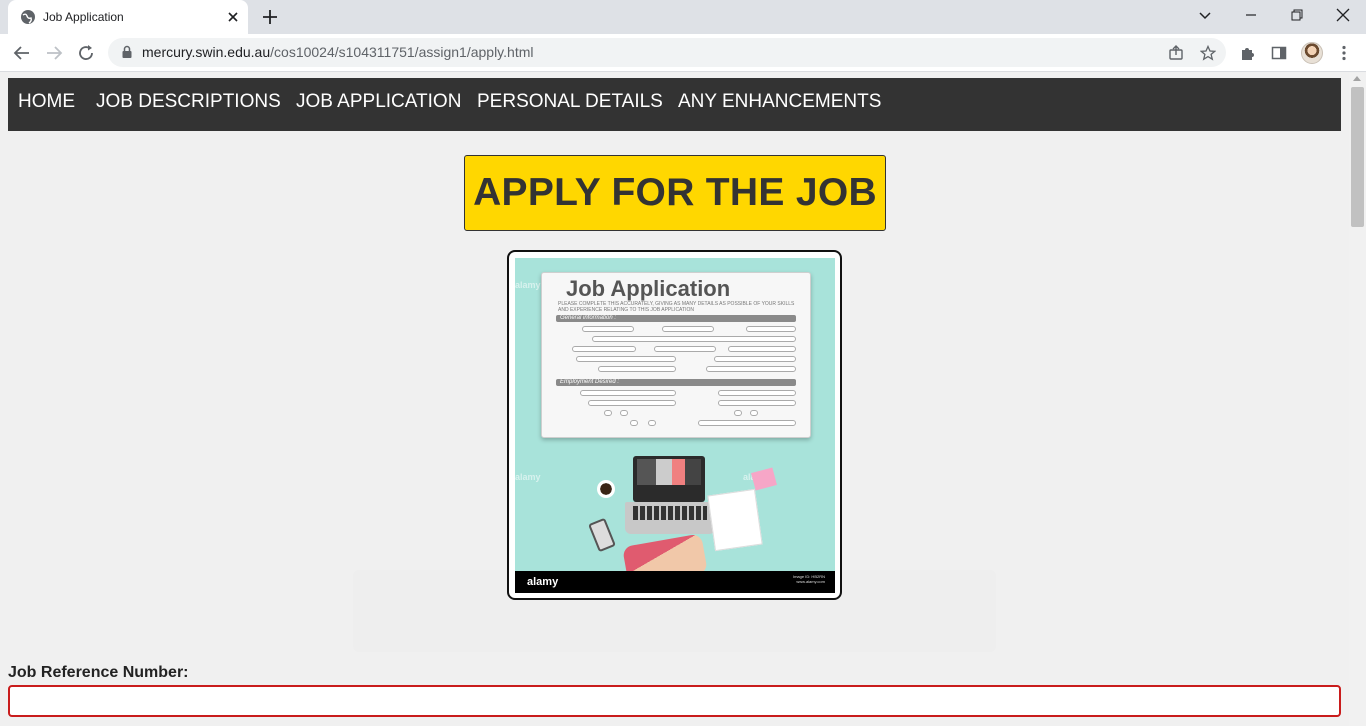  What do you see at coordinates (1205, 15) in the screenshot?
I see `tab-search-chevron-icon` at bounding box center [1205, 15].